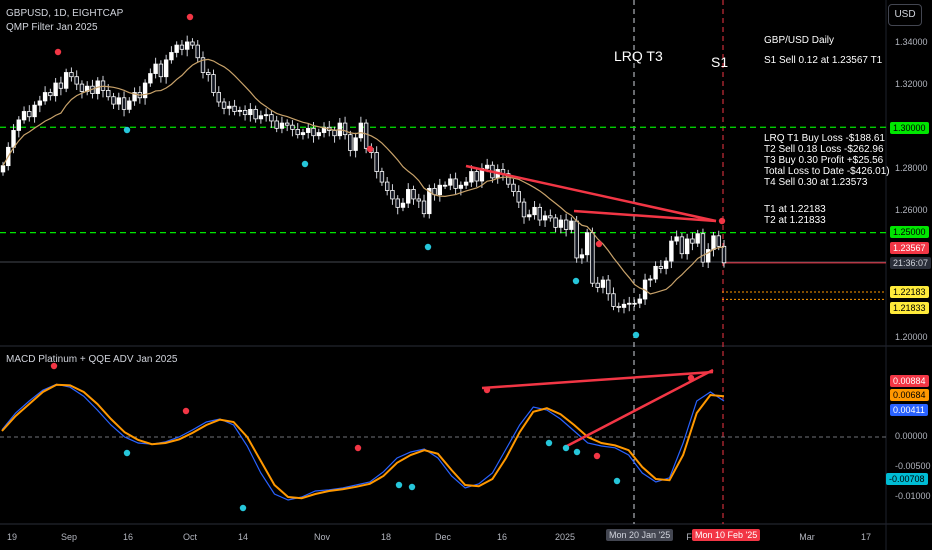  Describe the element at coordinates (909, 232) in the screenshot. I see `level-badge-1-25: 1.25000` at that location.